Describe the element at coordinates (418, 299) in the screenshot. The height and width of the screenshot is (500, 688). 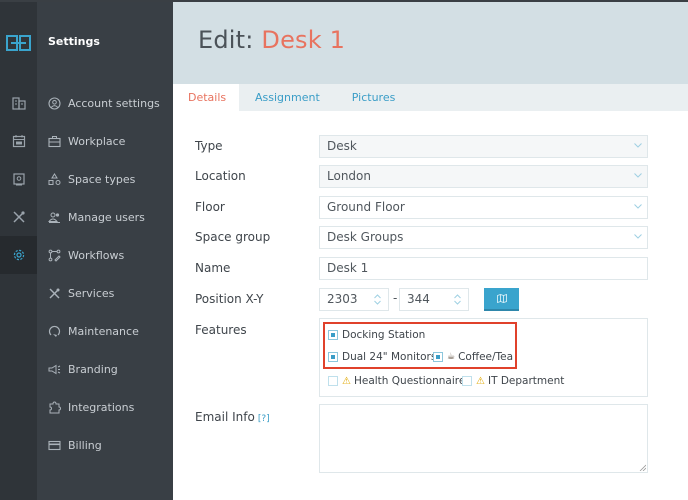
I see `position-y-value: 344` at that location.